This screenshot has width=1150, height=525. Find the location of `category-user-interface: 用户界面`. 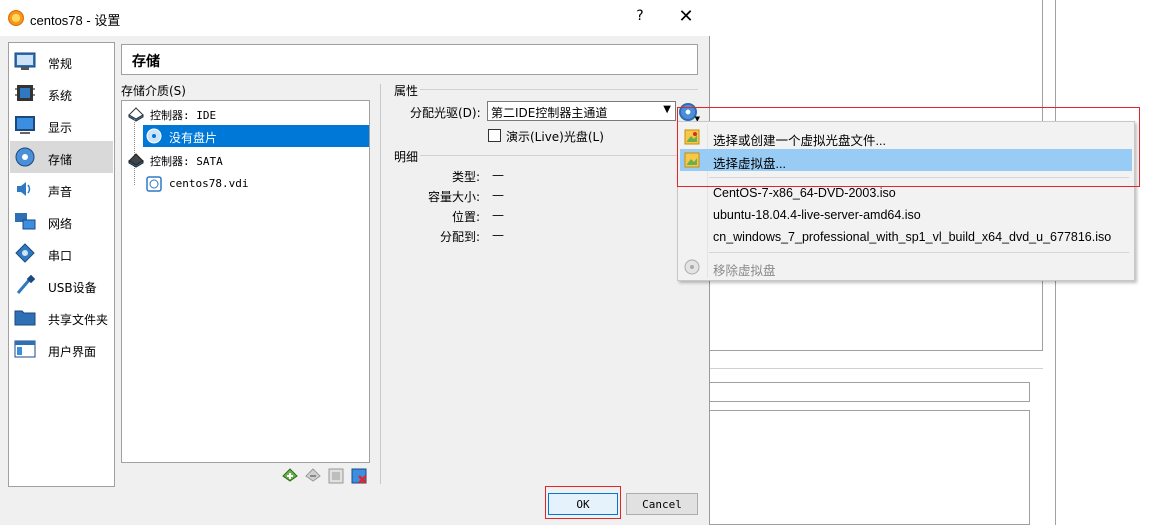

category-user-interface: 用户界面 is located at coordinates (61, 349).